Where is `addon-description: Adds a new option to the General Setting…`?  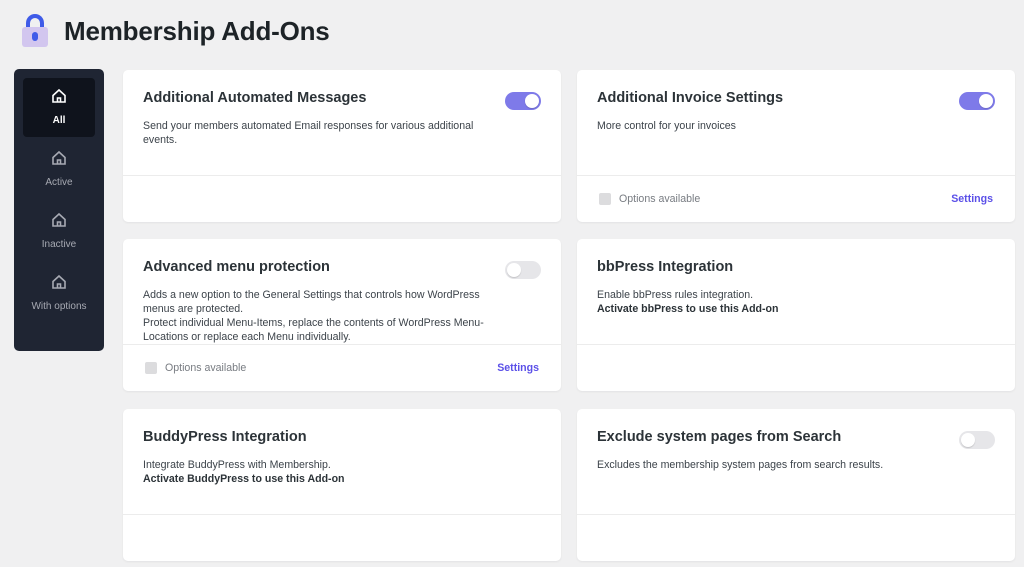 addon-description: Adds a new option to the General Setting… is located at coordinates (313, 316).